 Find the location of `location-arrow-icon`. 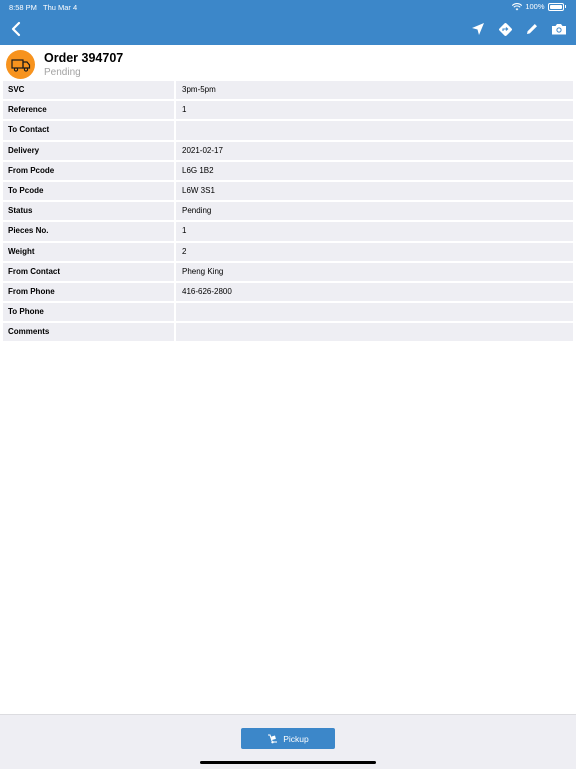

location-arrow-icon is located at coordinates (478, 29).